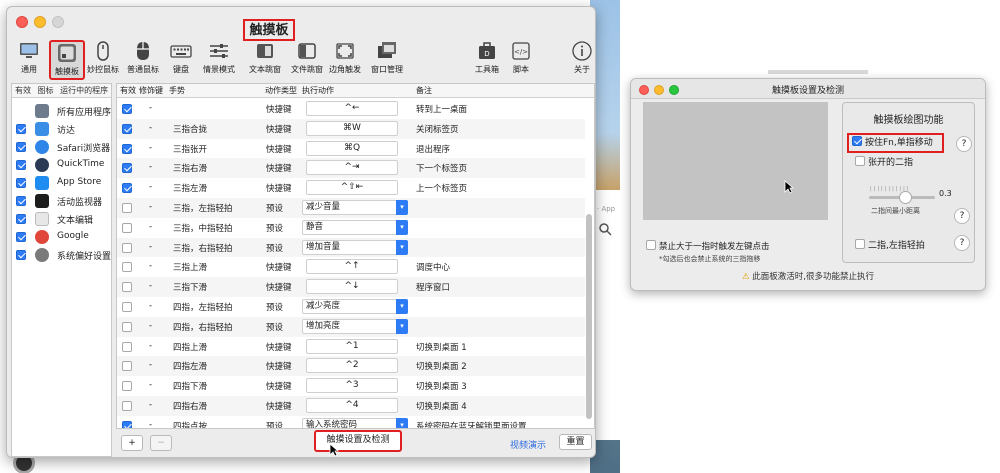 The height and width of the screenshot is (473, 1000). What do you see at coordinates (884, 161) in the screenshot?
I see `spread-option: 张开的二指` at bounding box center [884, 161].